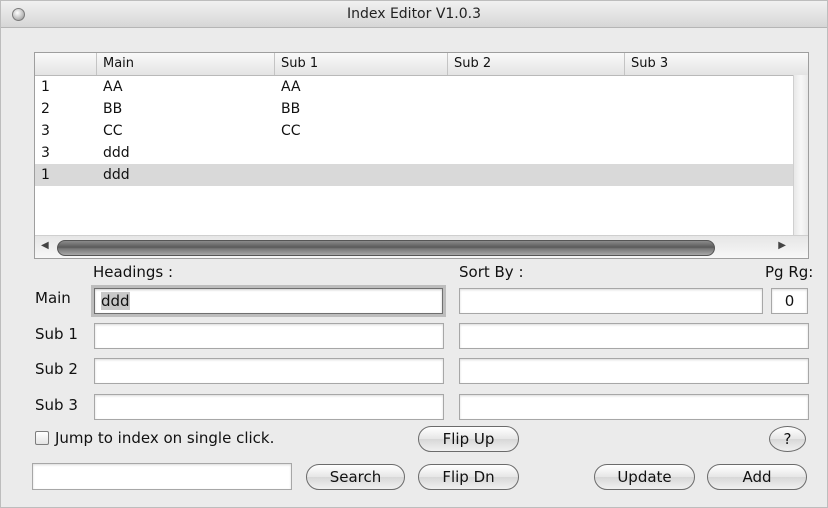 This screenshot has width=828, height=508. What do you see at coordinates (53, 298) in the screenshot?
I see `main-row-label: Main` at bounding box center [53, 298].